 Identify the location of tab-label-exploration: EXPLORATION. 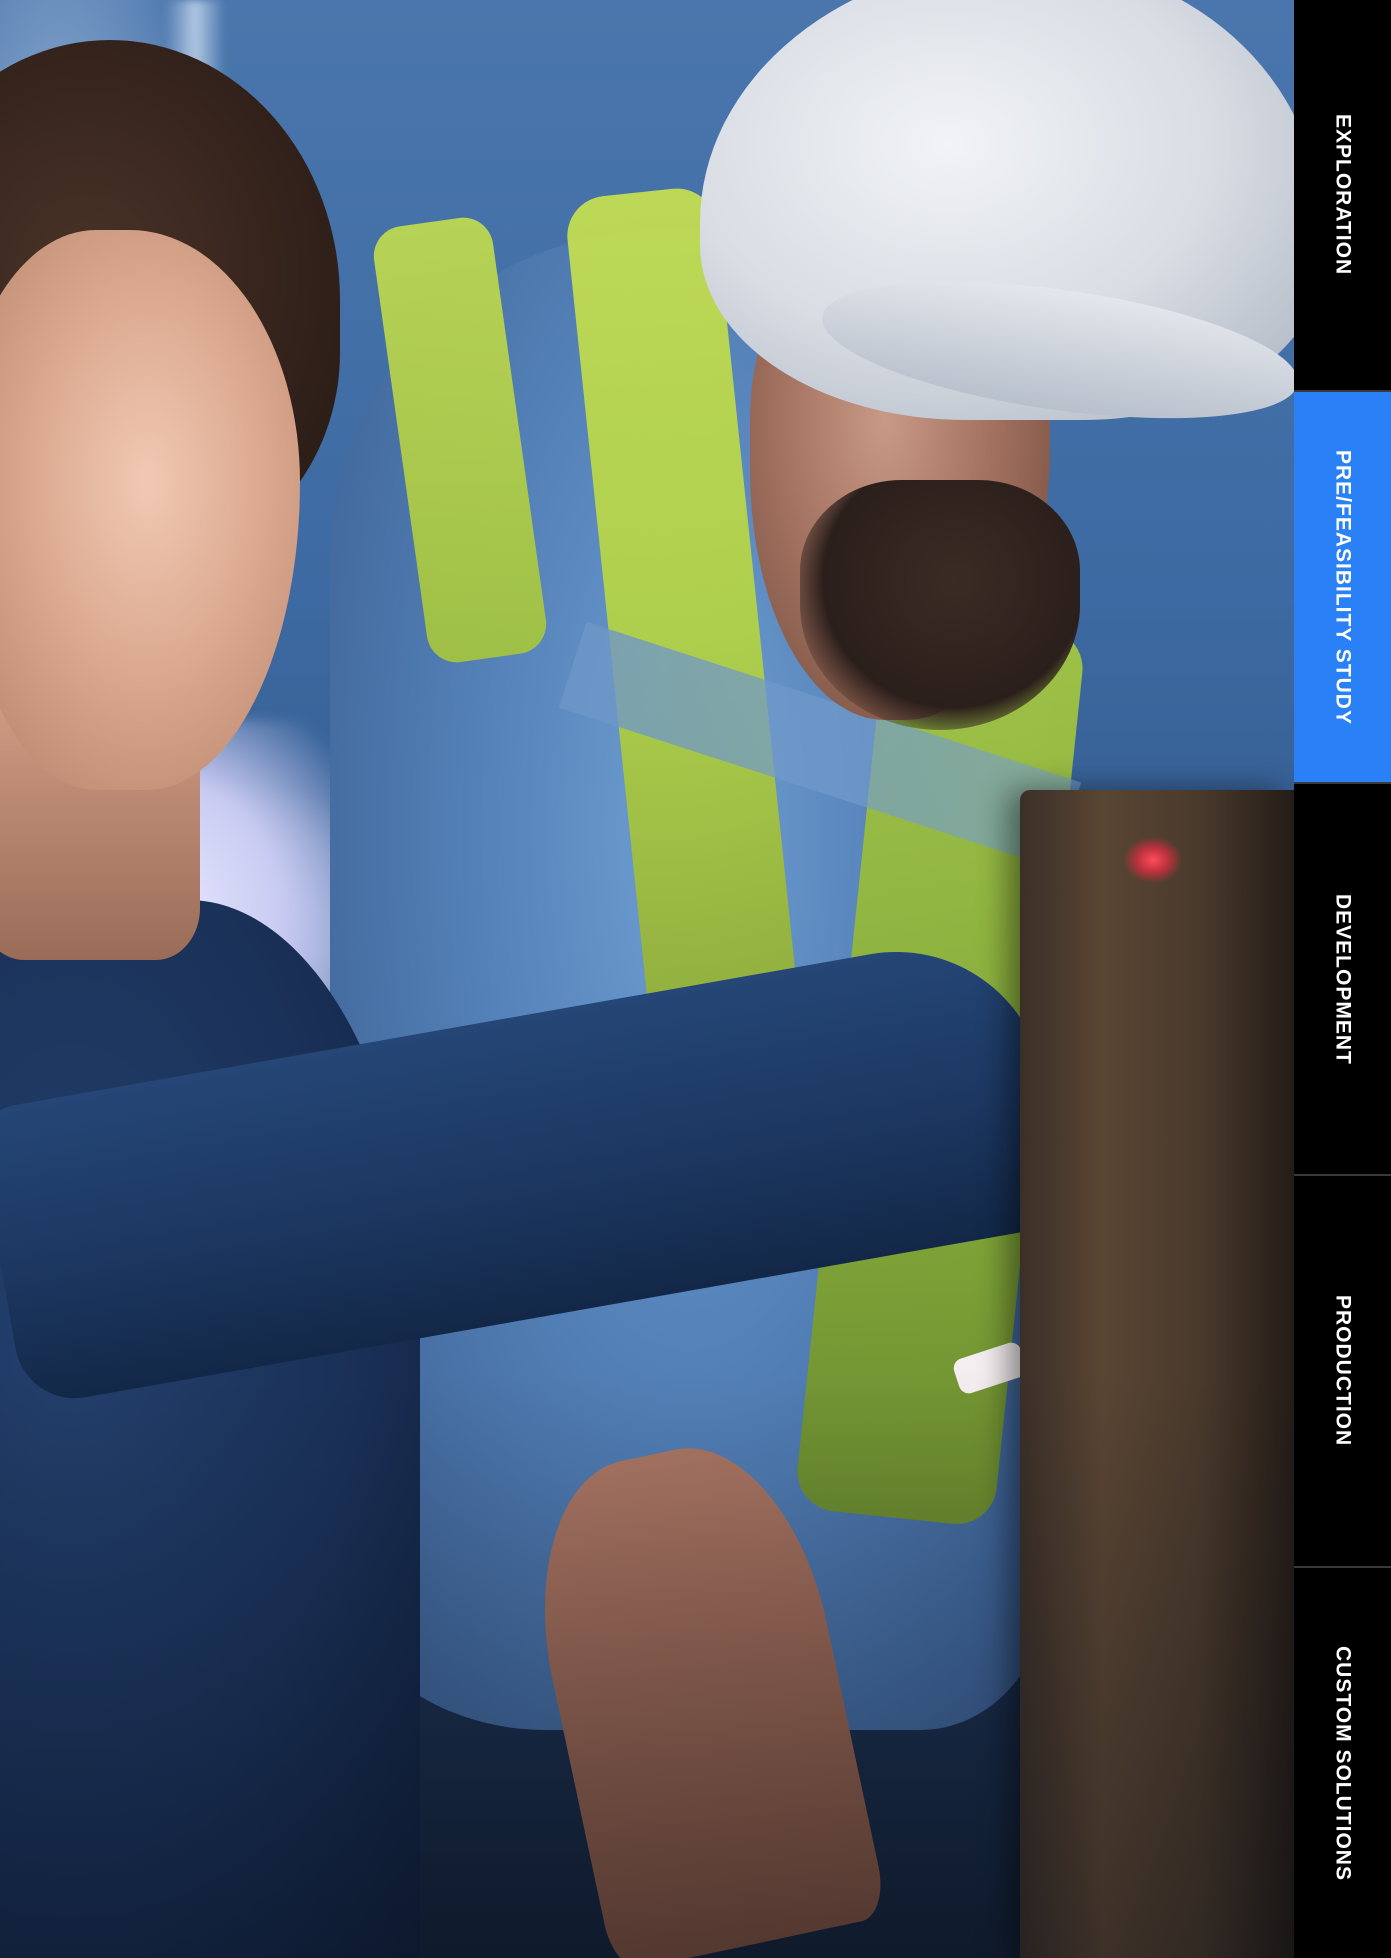
(1343, 195).